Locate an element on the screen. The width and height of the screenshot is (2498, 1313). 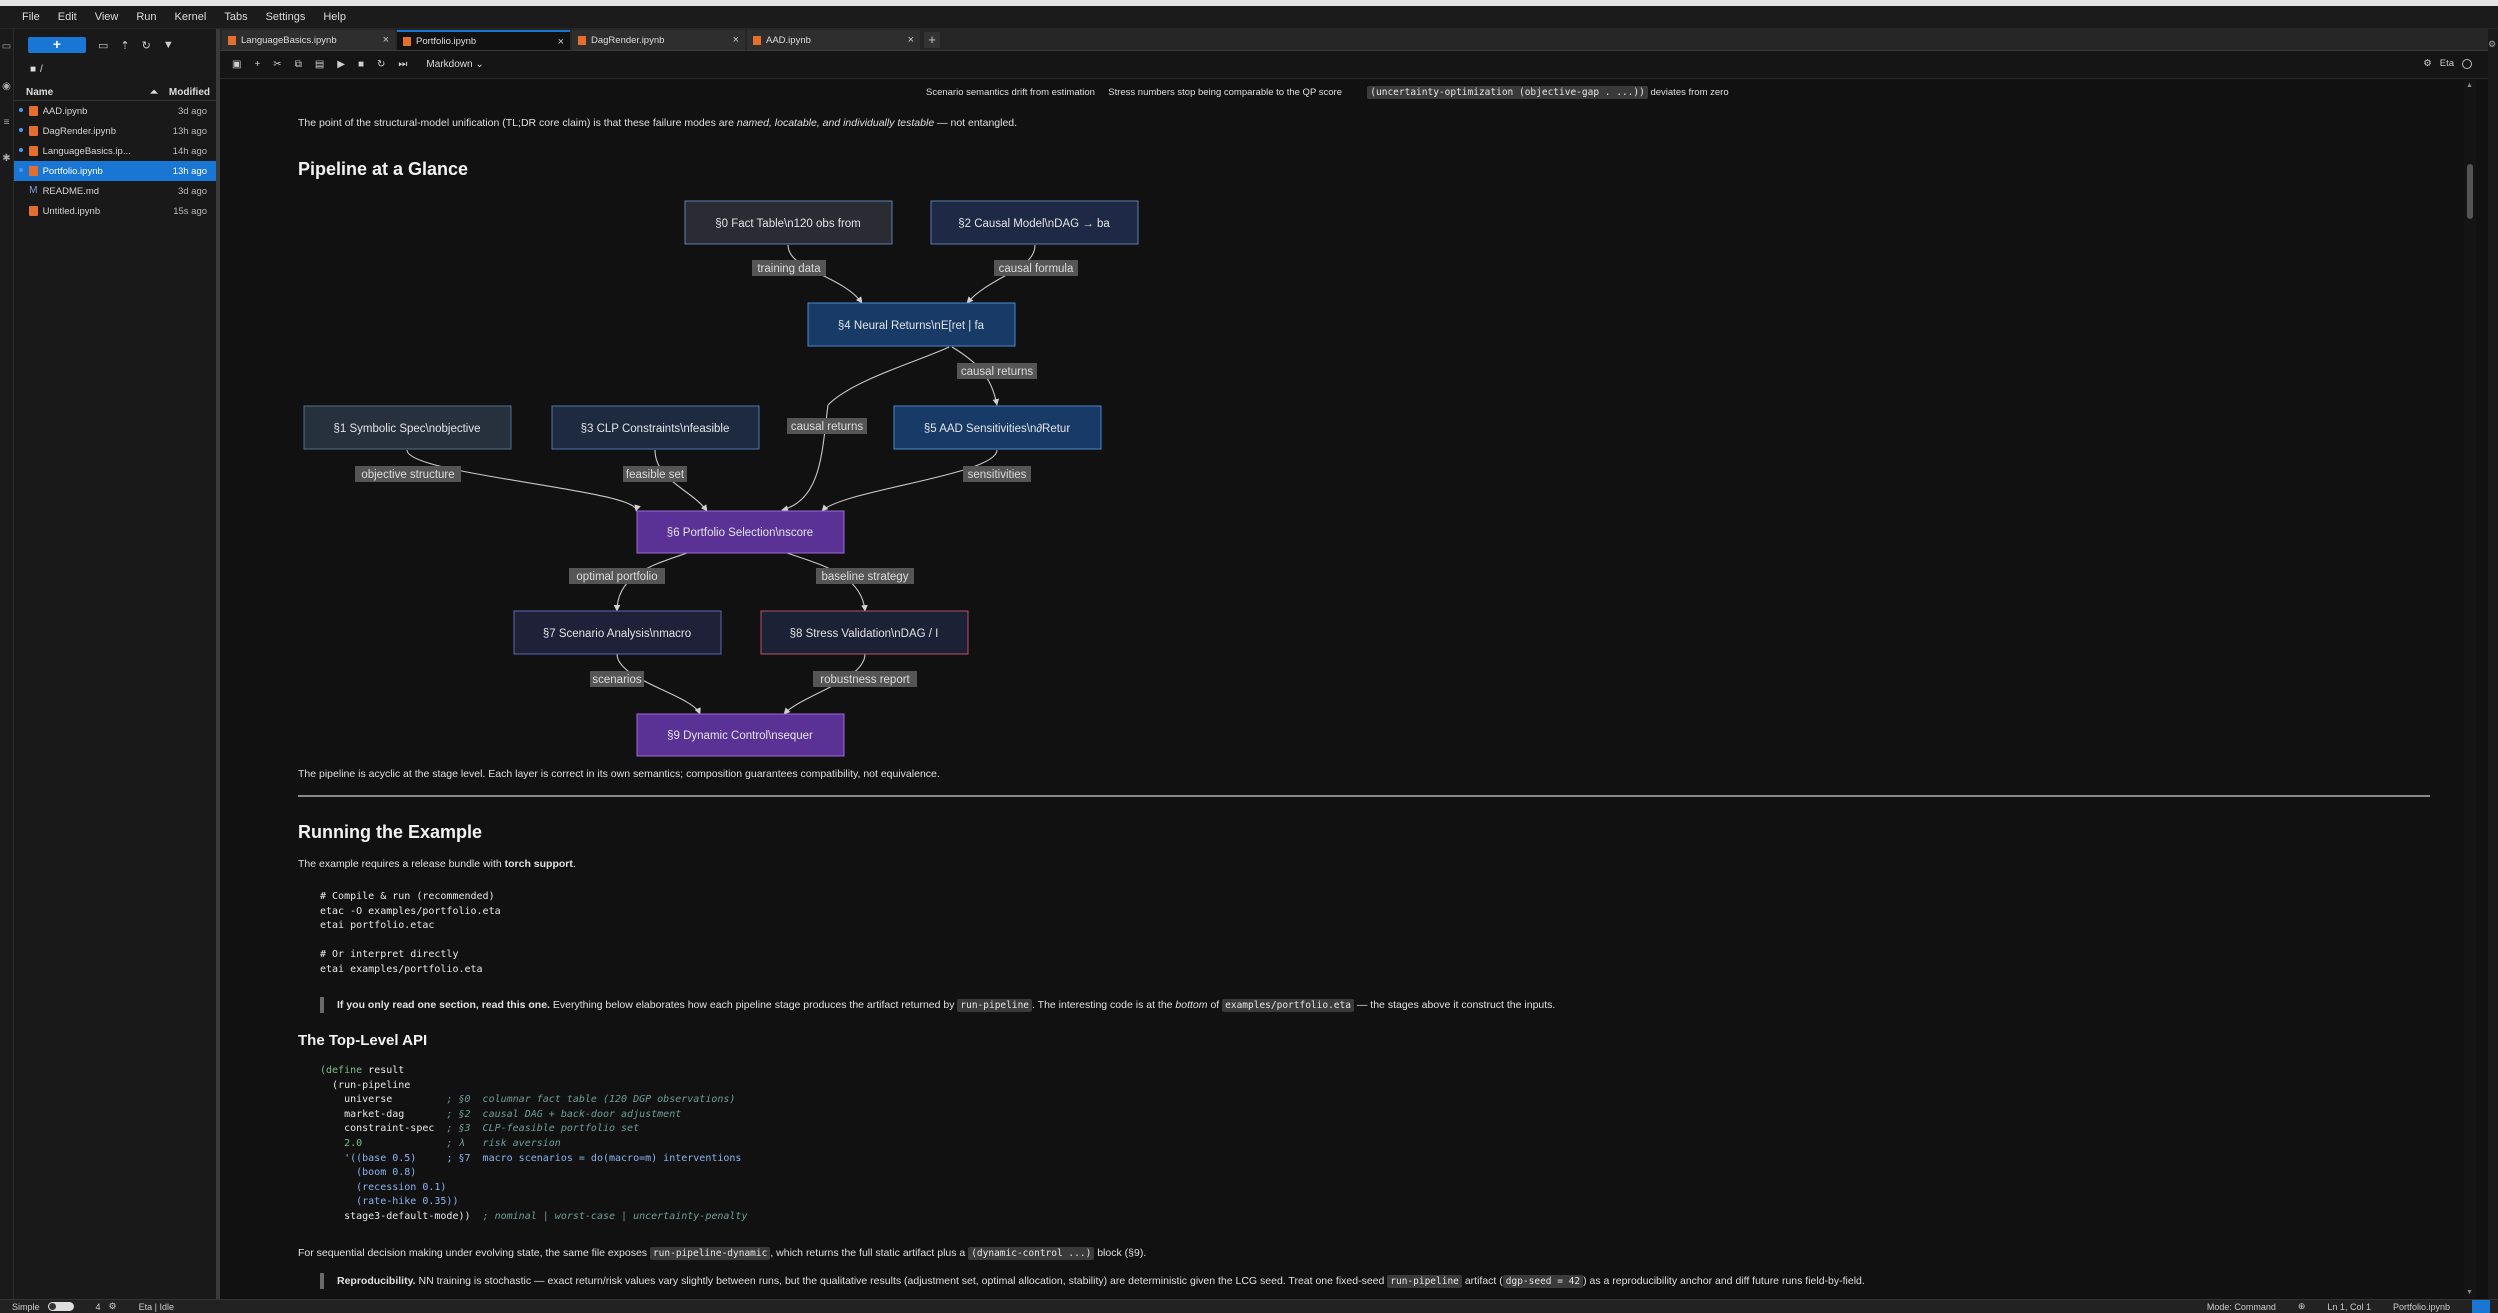
insert-cell-icon: + is located at coordinates (257, 64).